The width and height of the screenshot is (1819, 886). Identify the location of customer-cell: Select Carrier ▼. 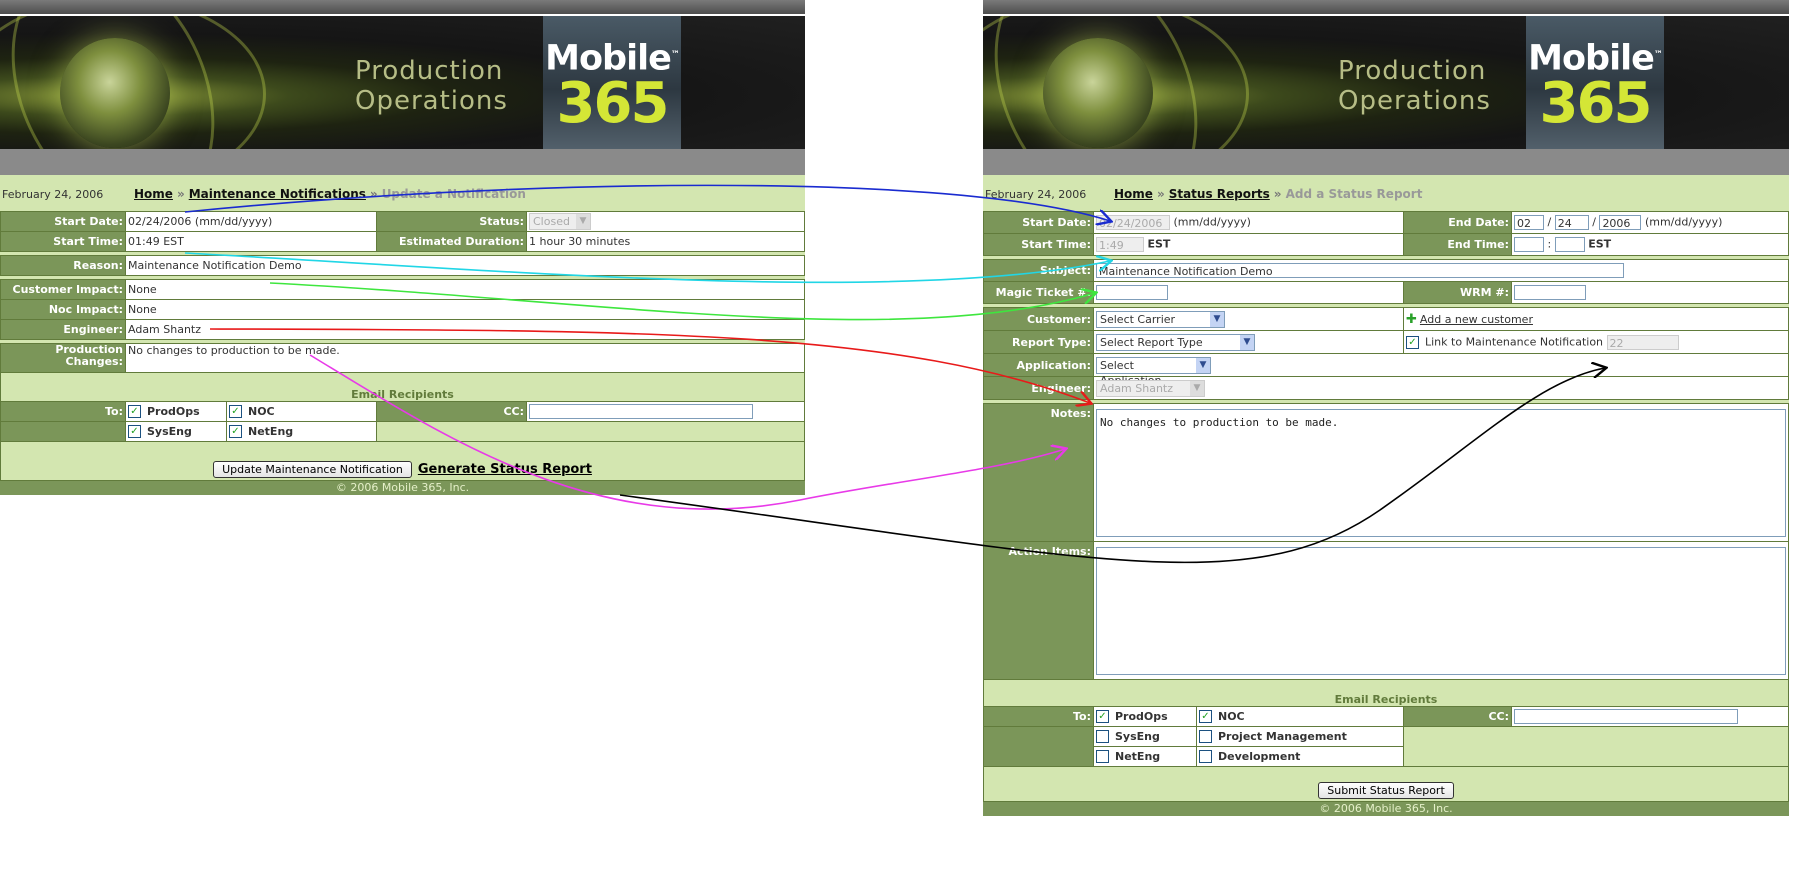
(1248, 319).